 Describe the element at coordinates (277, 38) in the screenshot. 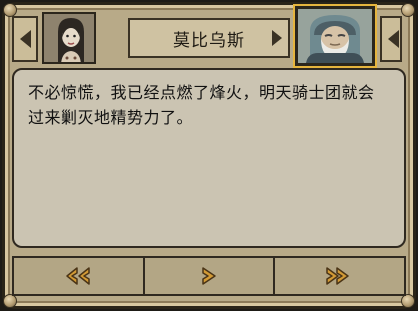

I see `name-arrow-icon` at that location.